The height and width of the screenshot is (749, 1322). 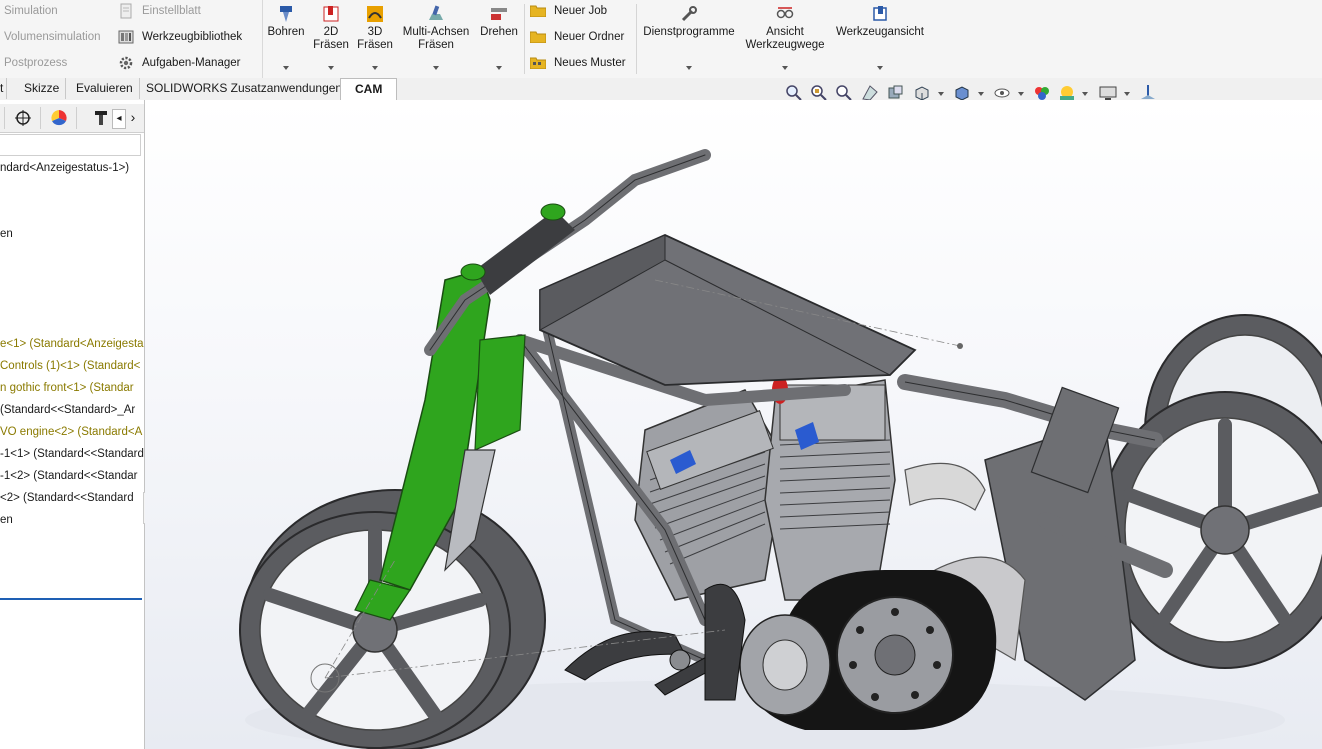 I want to click on multi-axis-icon, so click(x=436, y=12).